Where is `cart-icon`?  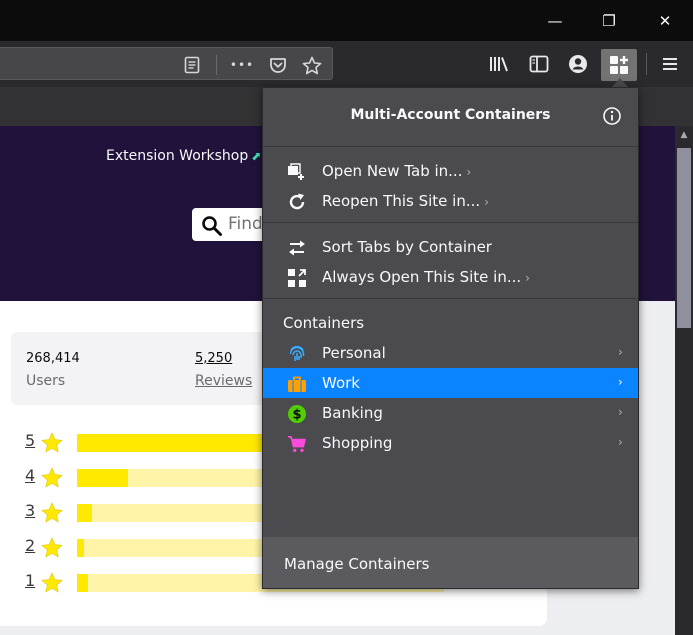
cart-icon is located at coordinates (297, 444).